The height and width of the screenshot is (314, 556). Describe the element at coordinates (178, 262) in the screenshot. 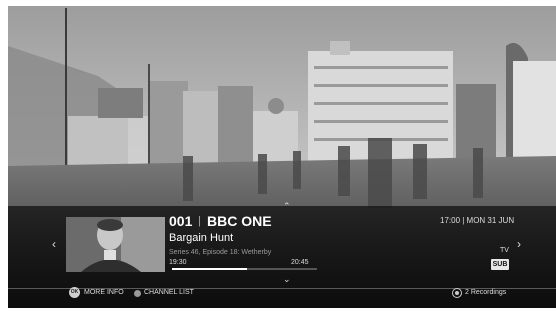

I see `start-time: 19:30` at that location.